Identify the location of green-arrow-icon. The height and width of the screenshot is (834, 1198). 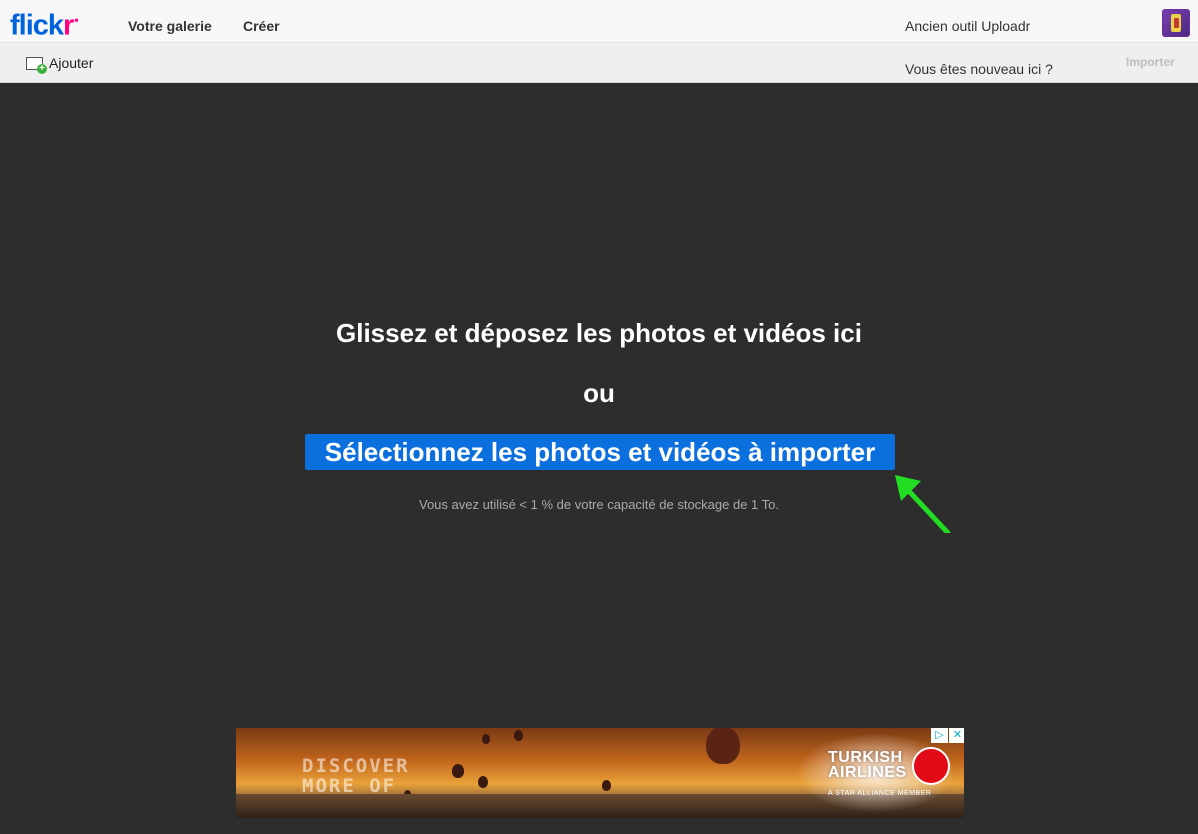
(923, 504).